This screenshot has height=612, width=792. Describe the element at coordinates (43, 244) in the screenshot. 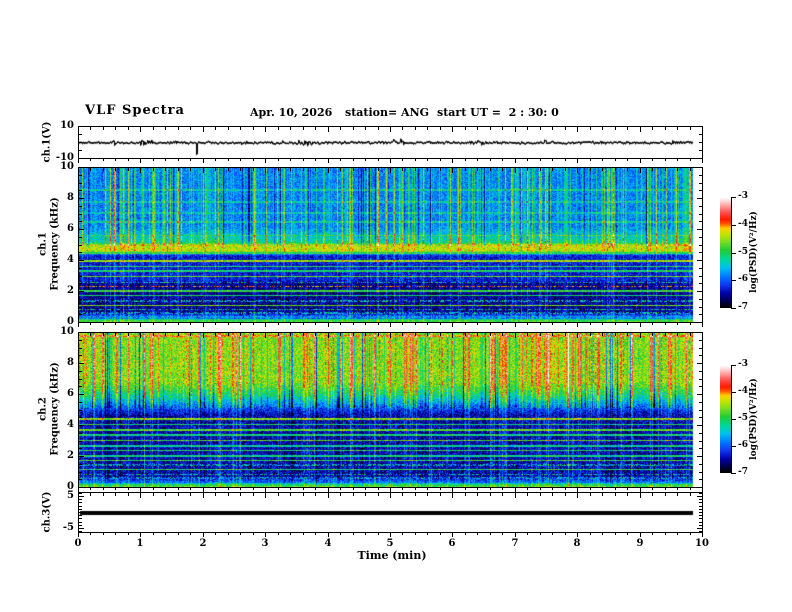

I see `ch1-label-line1: ch.1` at that location.